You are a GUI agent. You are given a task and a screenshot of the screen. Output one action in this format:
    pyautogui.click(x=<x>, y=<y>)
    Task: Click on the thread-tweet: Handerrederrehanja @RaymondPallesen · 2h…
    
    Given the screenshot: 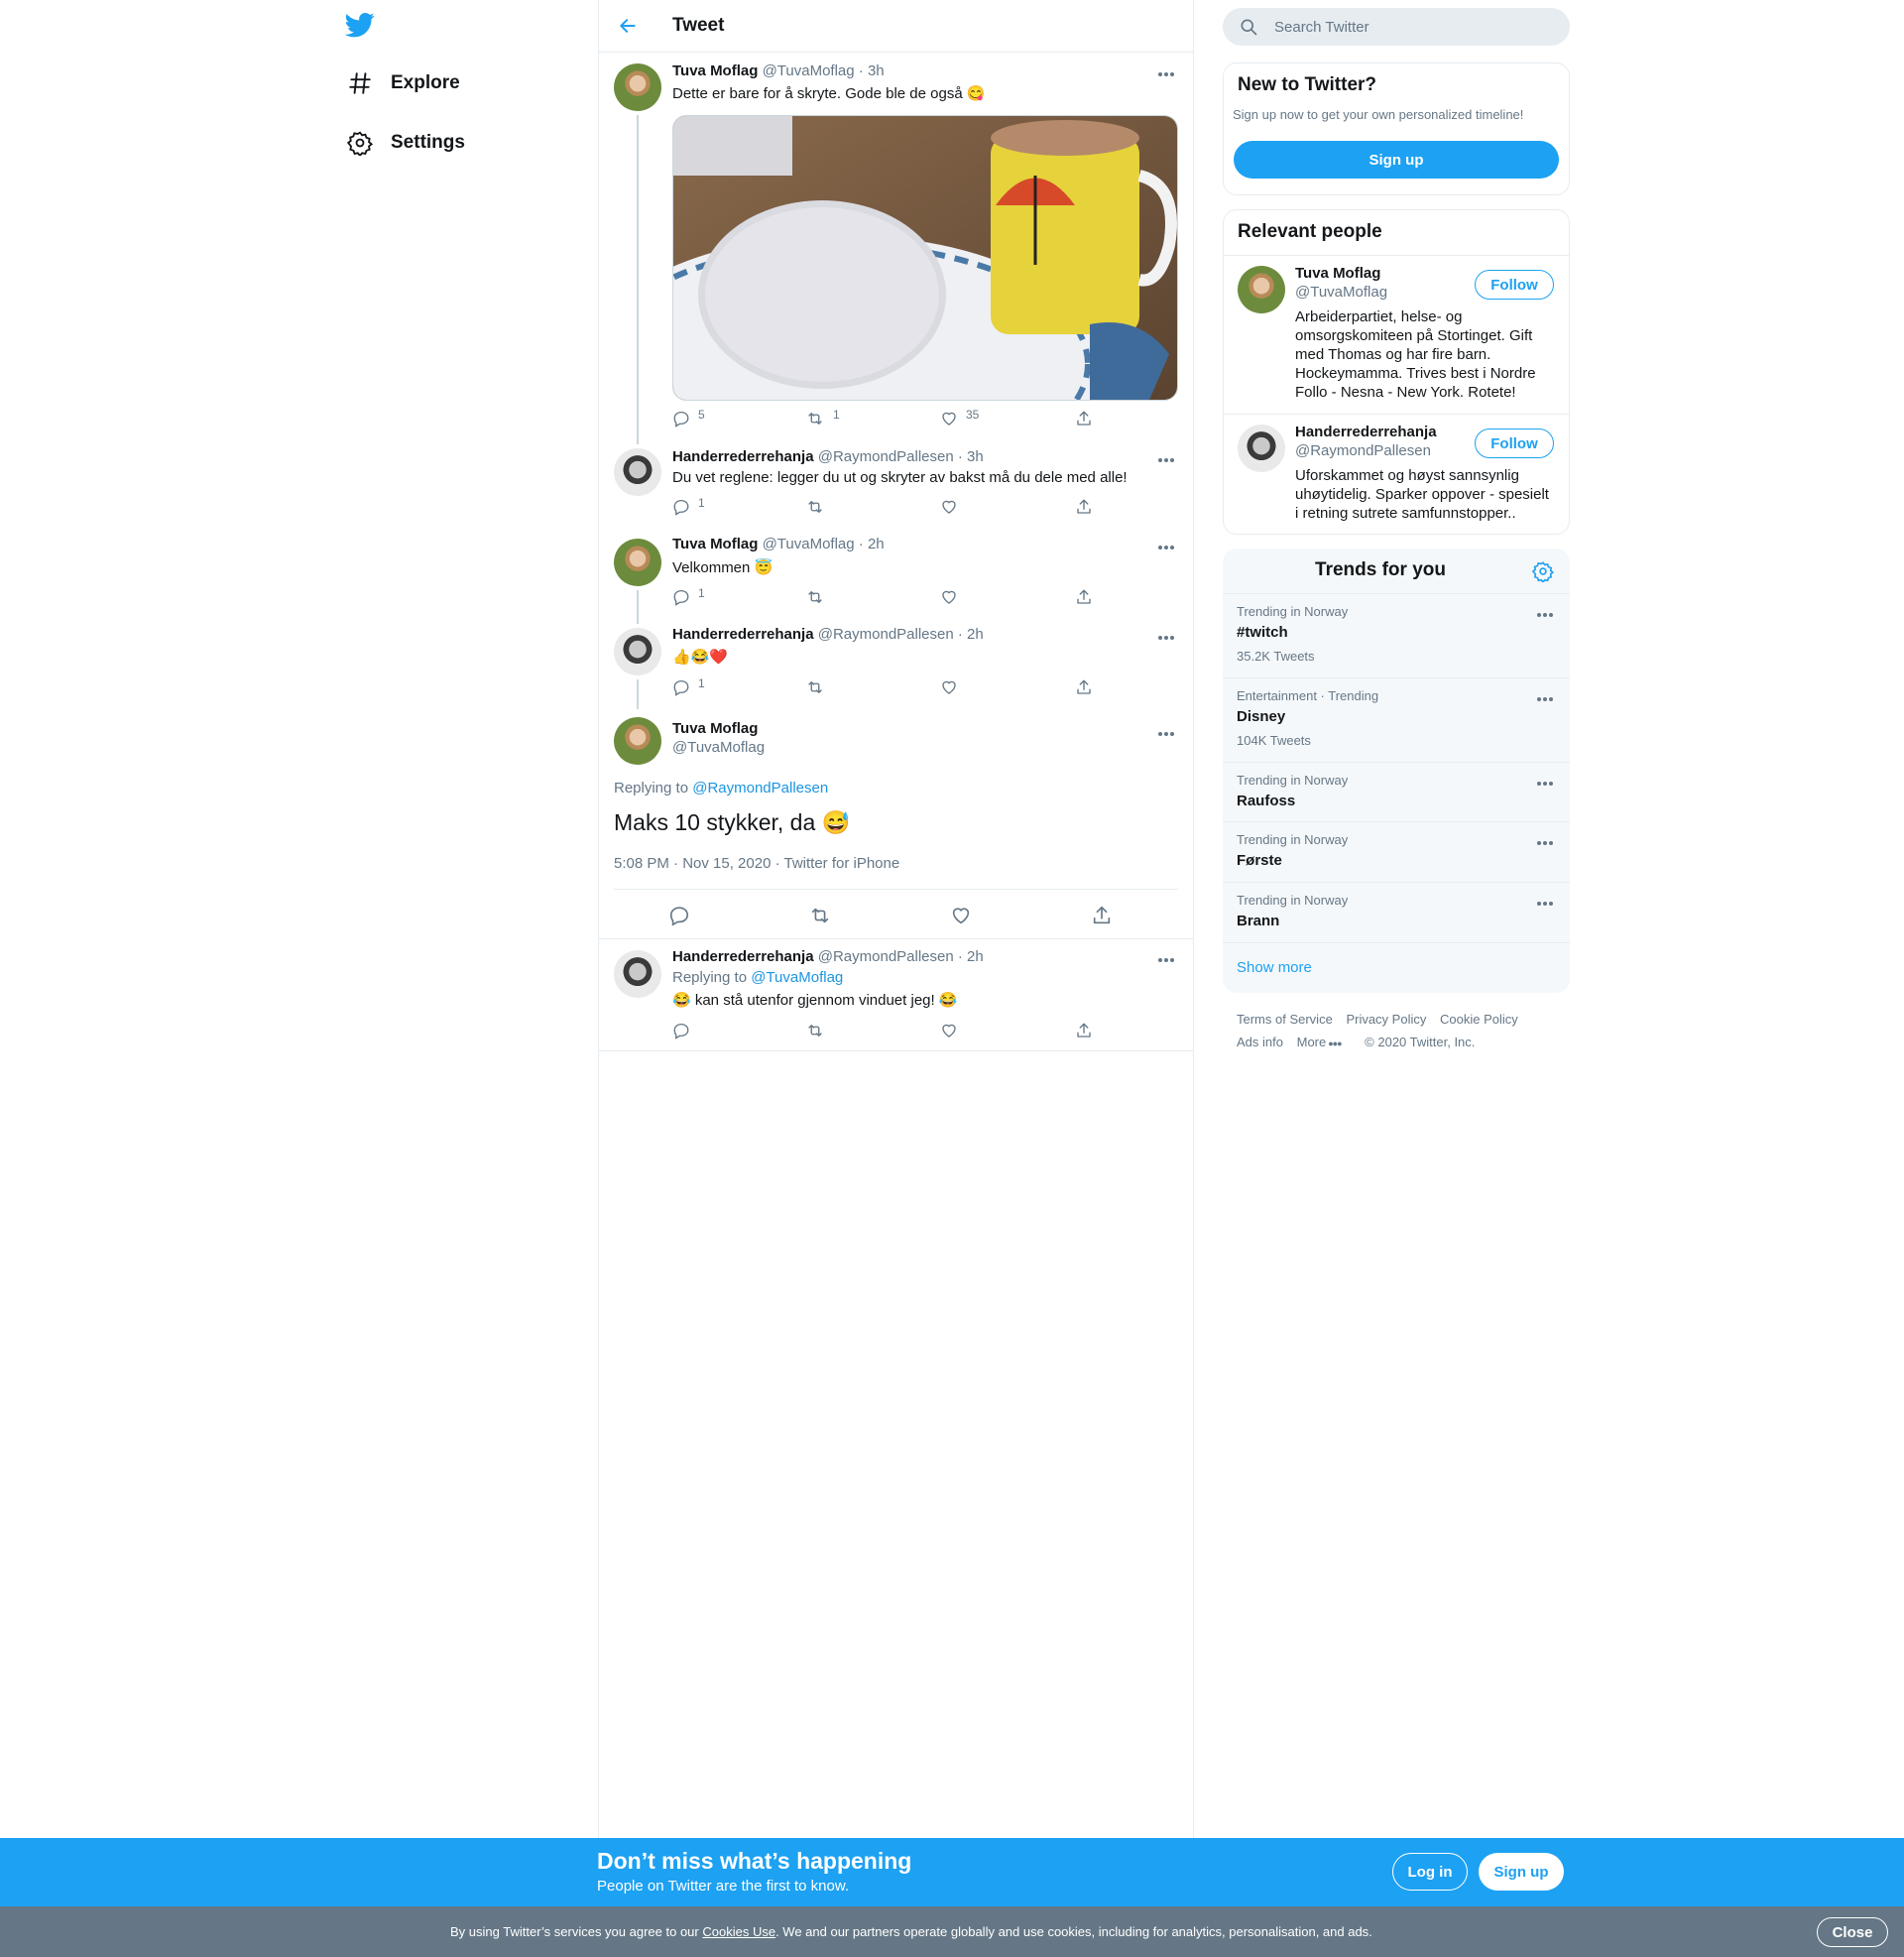 What is the action you would take?
    pyautogui.click(x=896, y=660)
    